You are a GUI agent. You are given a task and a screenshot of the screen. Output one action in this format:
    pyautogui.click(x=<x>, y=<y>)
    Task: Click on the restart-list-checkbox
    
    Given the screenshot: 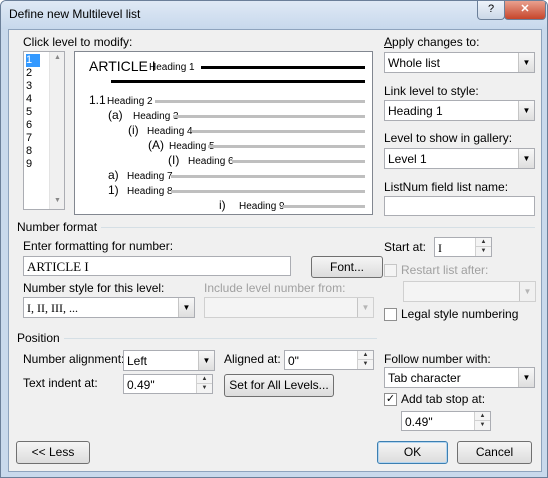 What is the action you would take?
    pyautogui.click(x=390, y=270)
    